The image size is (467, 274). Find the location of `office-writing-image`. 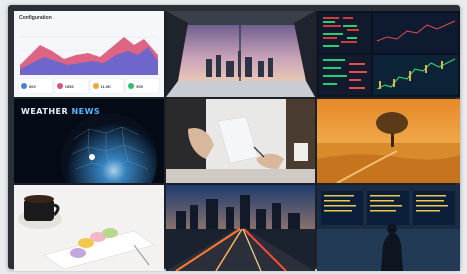

office-writing-image is located at coordinates (240, 141).